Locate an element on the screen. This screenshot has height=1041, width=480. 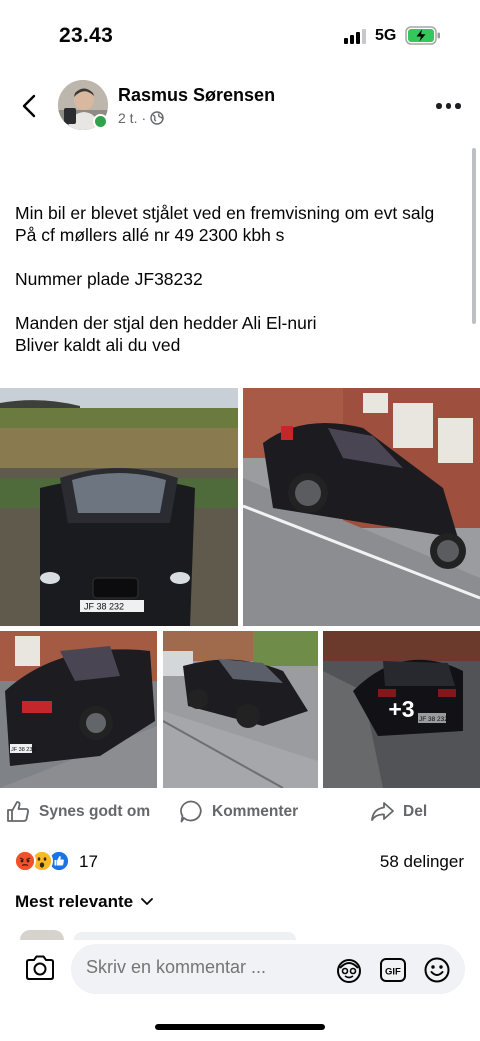
thumbs-up-icon is located at coordinates (18, 811).